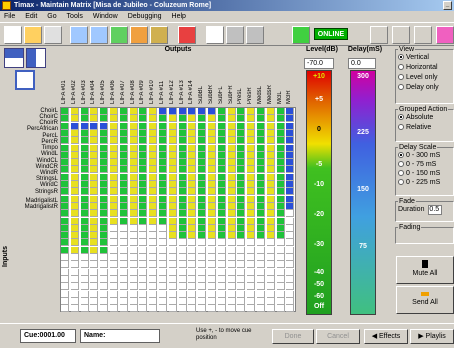 This screenshot has width=454, height=348. I want to click on grid-view-icon, so click(79, 35).